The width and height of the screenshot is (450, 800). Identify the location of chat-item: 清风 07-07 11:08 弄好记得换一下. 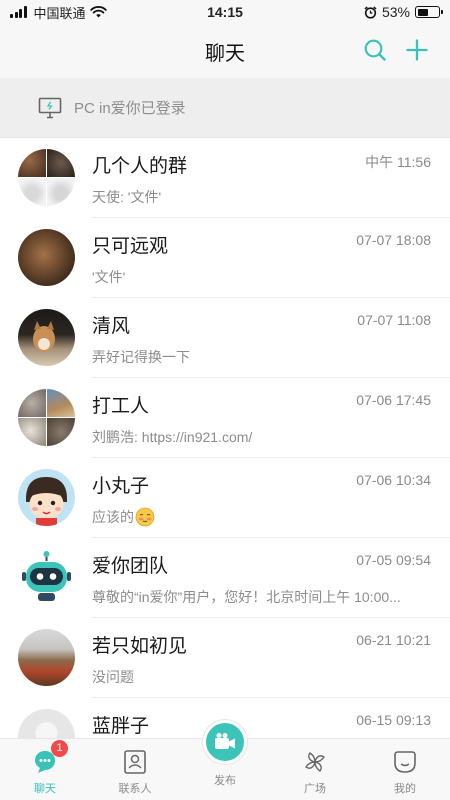
(225, 338).